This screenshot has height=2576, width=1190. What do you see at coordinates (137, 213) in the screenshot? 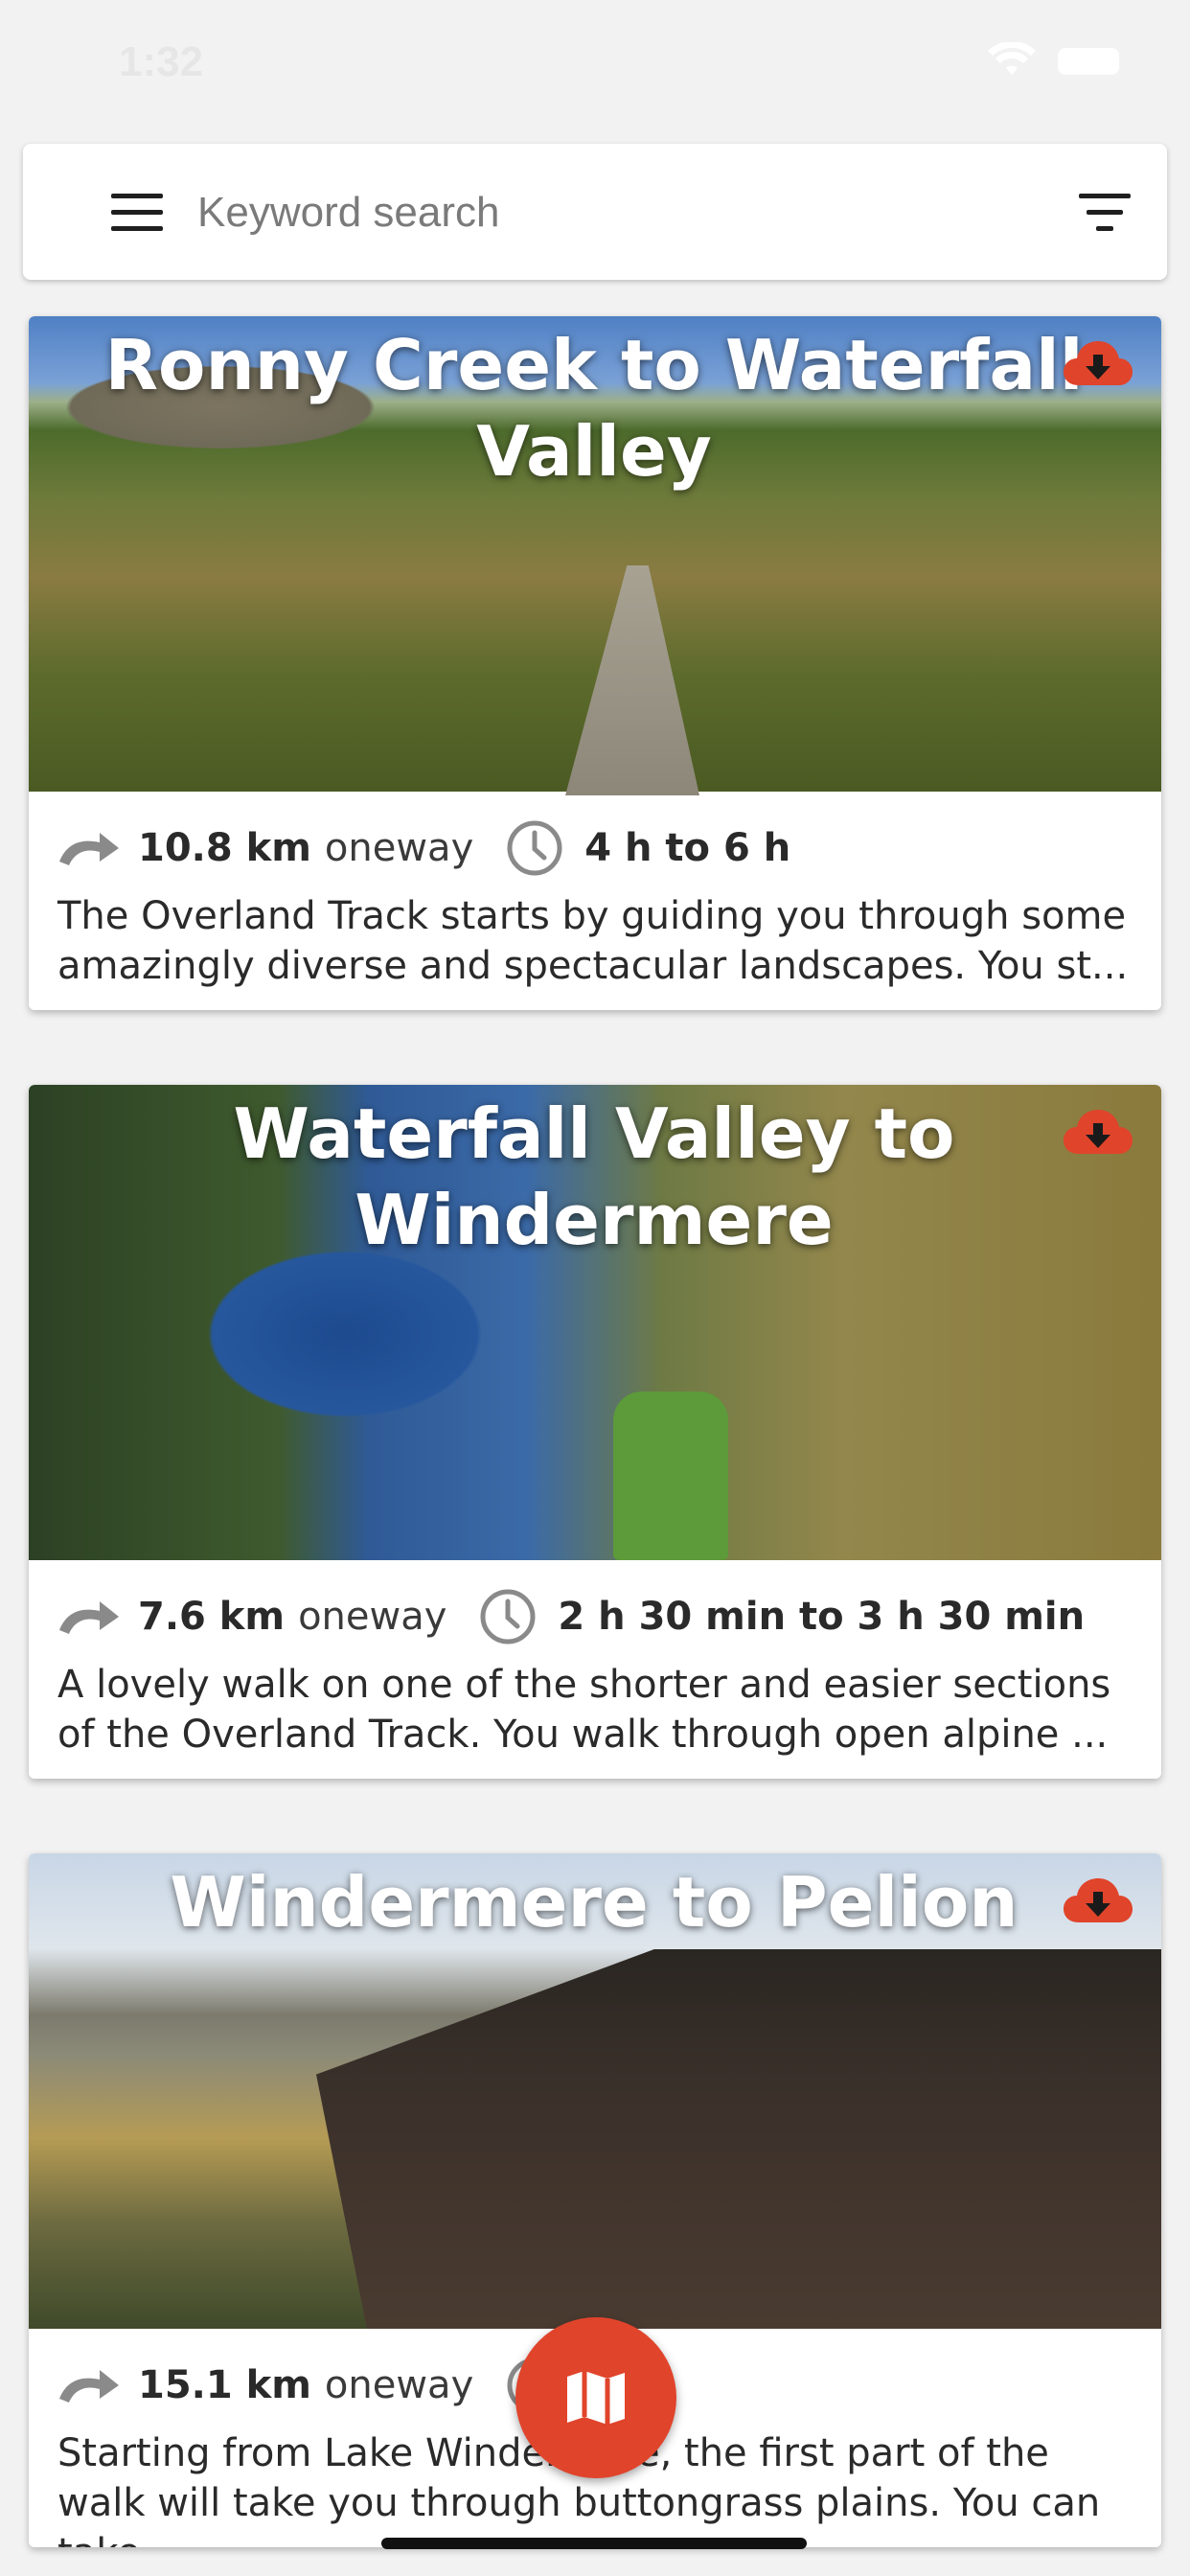
I see `menu-icon` at bounding box center [137, 213].